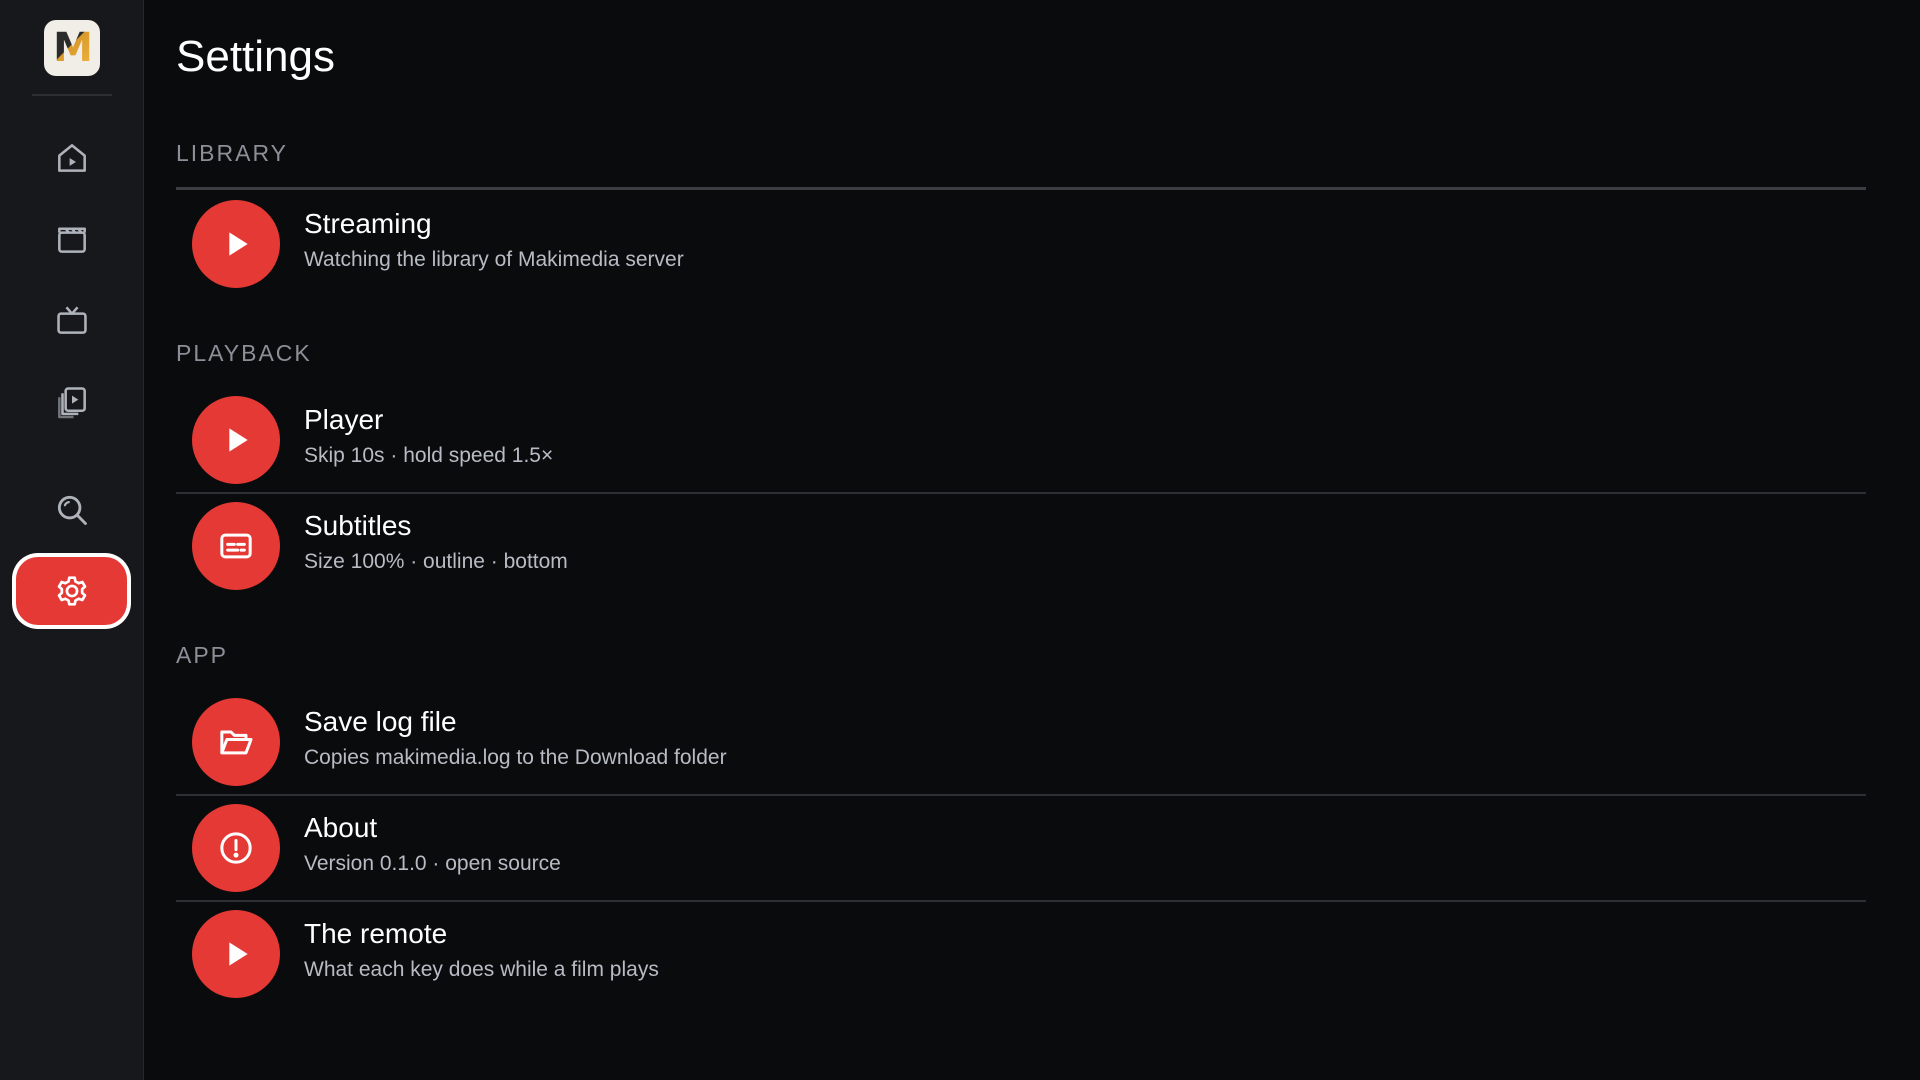 The height and width of the screenshot is (1080, 1920). Describe the element at coordinates (429, 455) in the screenshot. I see `row-subtitle: Skip 10s · hold speed 1.5×` at that location.